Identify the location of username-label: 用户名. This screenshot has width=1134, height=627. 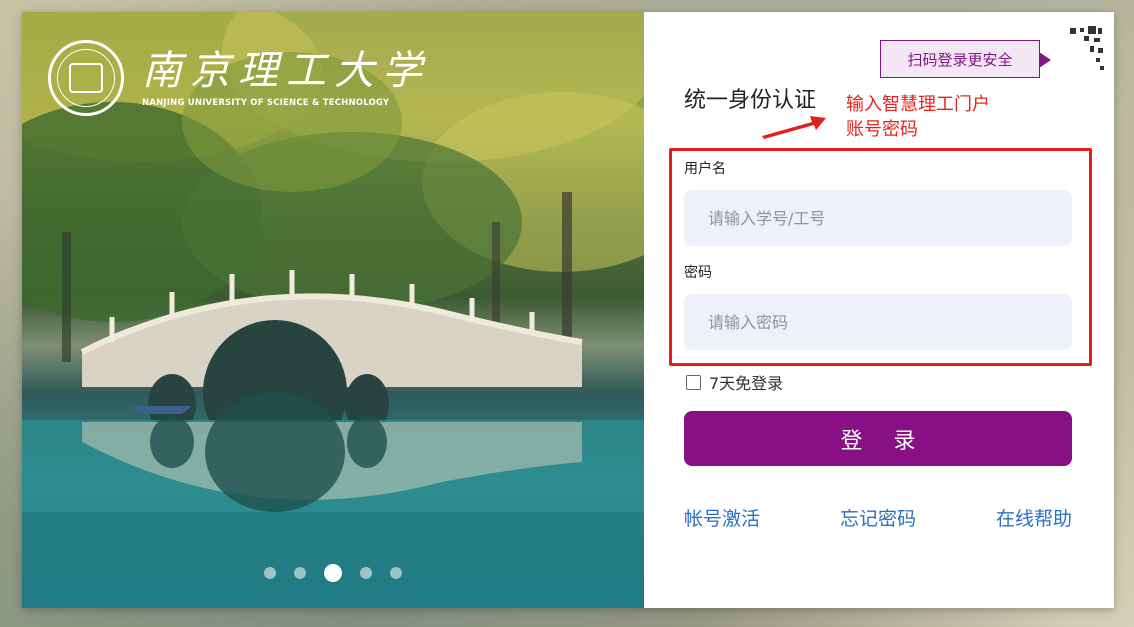
(705, 169).